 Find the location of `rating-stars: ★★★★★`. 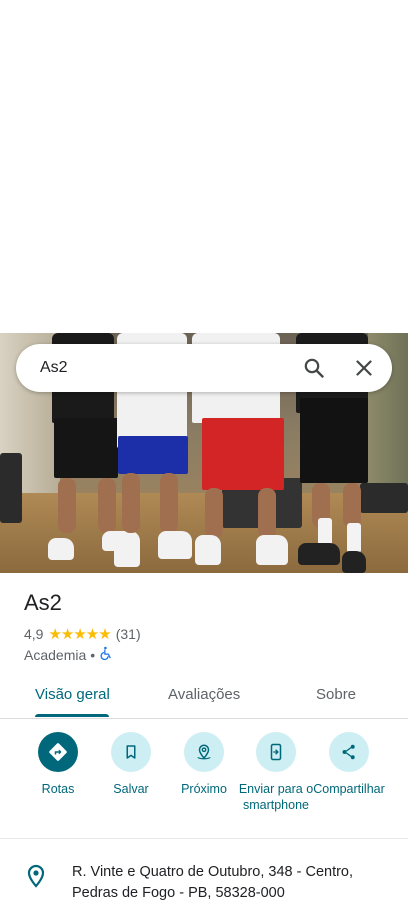

rating-stars: ★★★★★ is located at coordinates (79, 634).